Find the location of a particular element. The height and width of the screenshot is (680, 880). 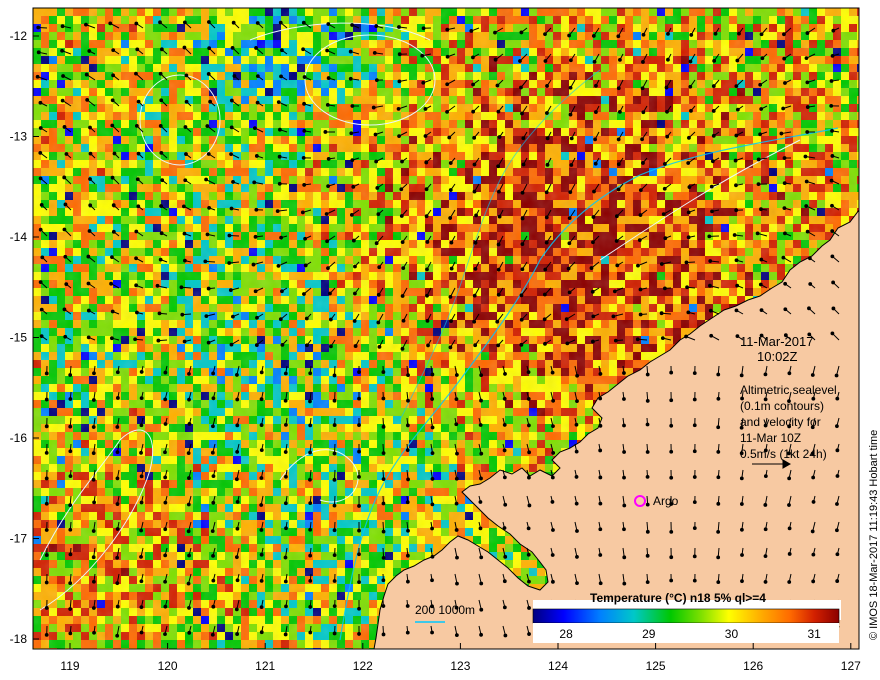

lon-tick-label: 119 is located at coordinates (69, 666).